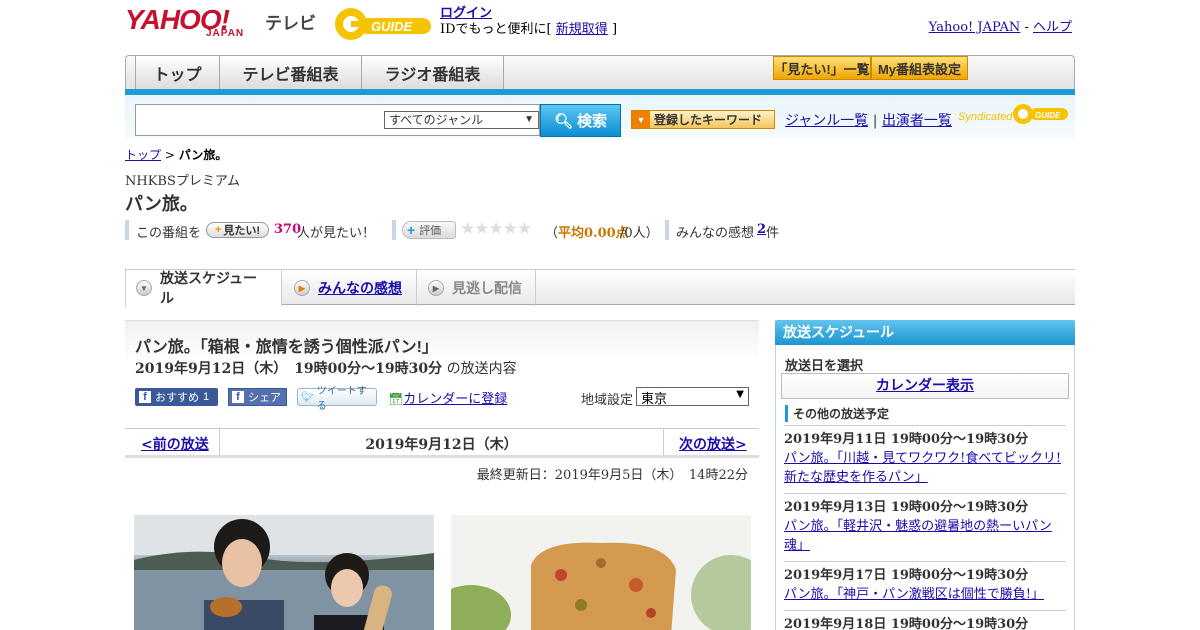  What do you see at coordinates (1052, 27) in the screenshot?
I see `help-link: ヘルプ` at bounding box center [1052, 27].